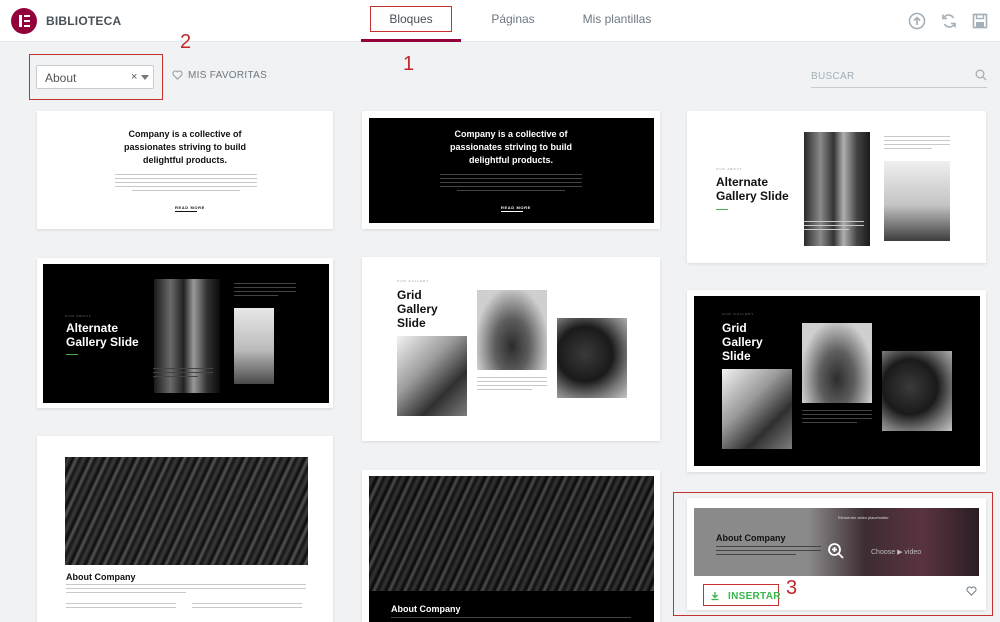 This screenshot has width=1000, height=622. Describe the element at coordinates (896, 552) in the screenshot. I see `video-play-label: Choose ▶ video` at that location.